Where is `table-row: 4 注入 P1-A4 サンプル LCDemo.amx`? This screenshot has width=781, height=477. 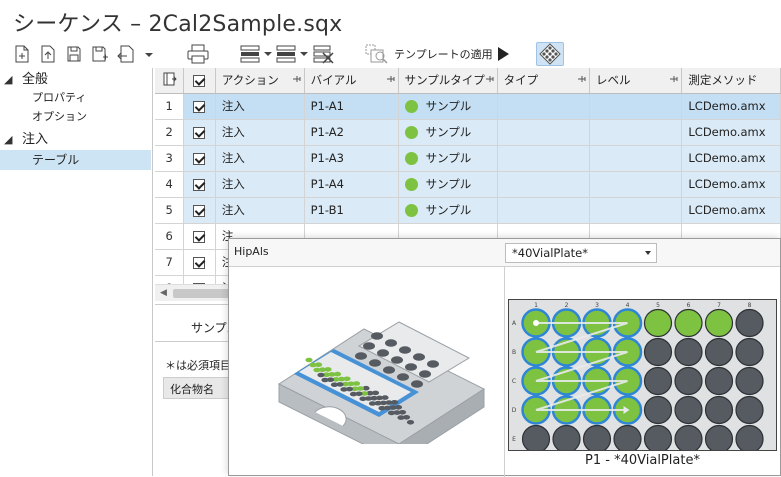
table-row: 4 注入 P1-A4 サンプル LCDemo.amx is located at coordinates (468, 184).